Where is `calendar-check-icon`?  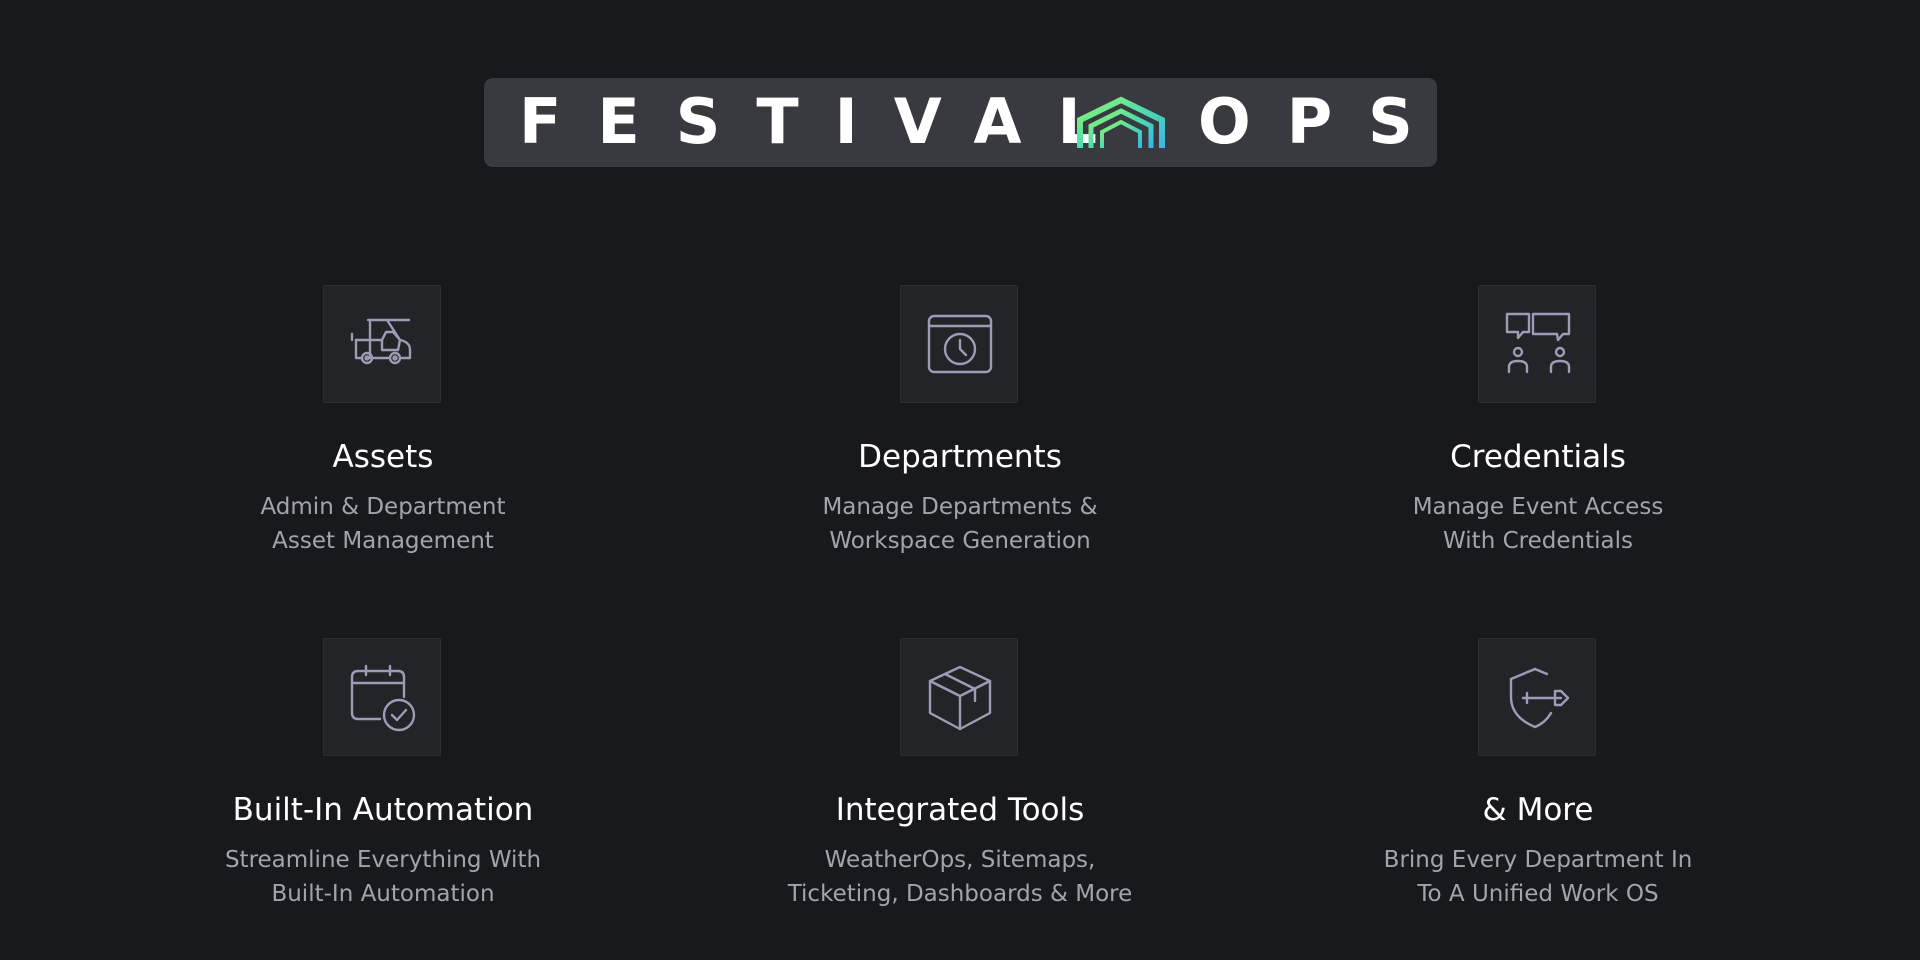
calendar-check-icon is located at coordinates (383, 698).